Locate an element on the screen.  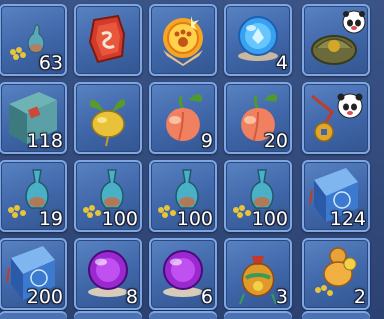
item-count: 6 is located at coordinates (206, 297).